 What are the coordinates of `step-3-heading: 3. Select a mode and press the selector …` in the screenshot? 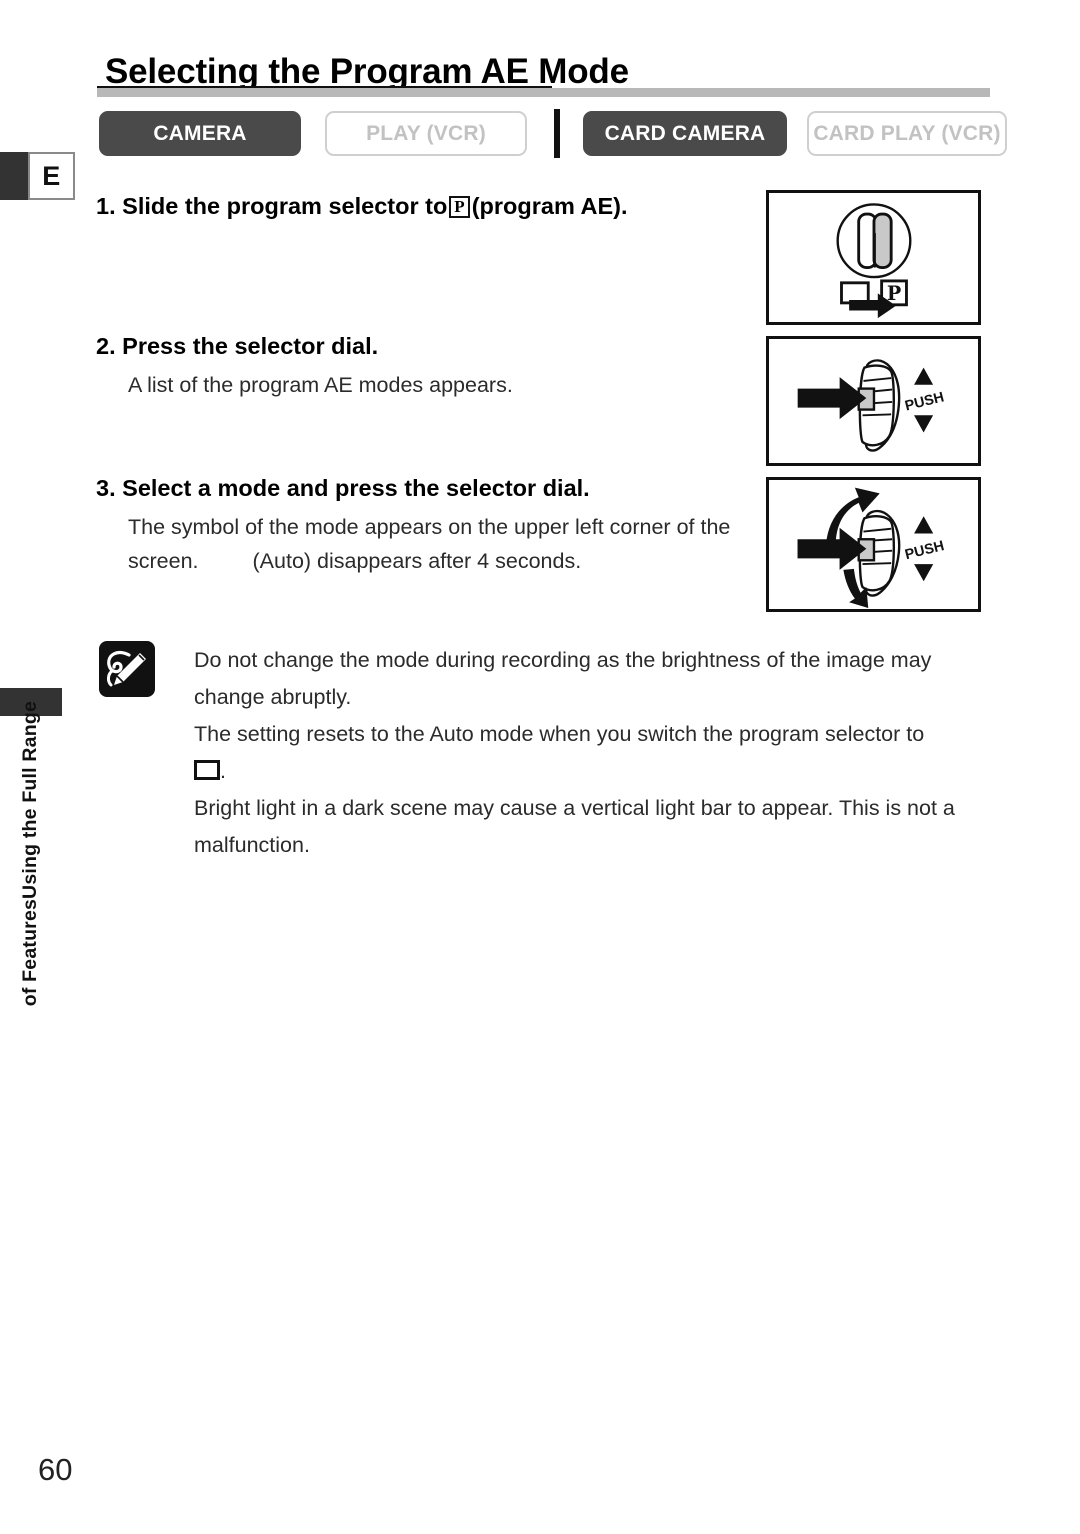 It's located at (426, 488).